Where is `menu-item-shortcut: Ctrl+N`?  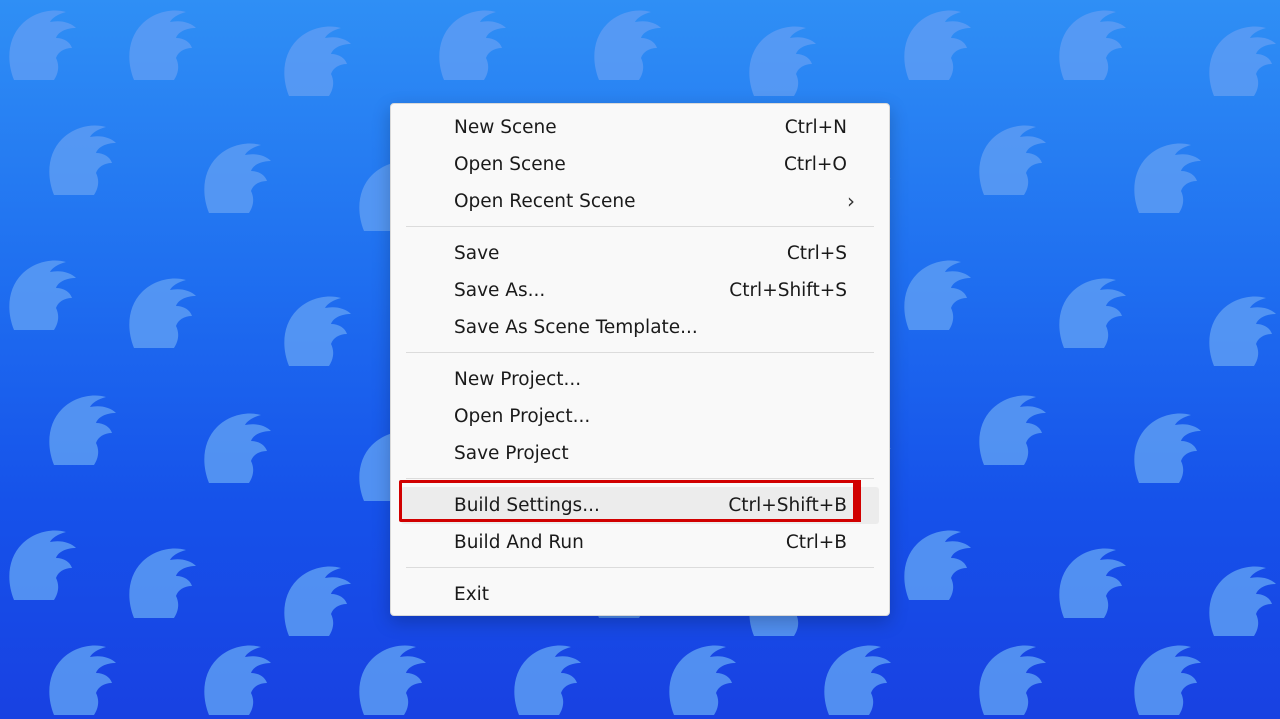
menu-item-shortcut: Ctrl+N is located at coordinates (815, 127).